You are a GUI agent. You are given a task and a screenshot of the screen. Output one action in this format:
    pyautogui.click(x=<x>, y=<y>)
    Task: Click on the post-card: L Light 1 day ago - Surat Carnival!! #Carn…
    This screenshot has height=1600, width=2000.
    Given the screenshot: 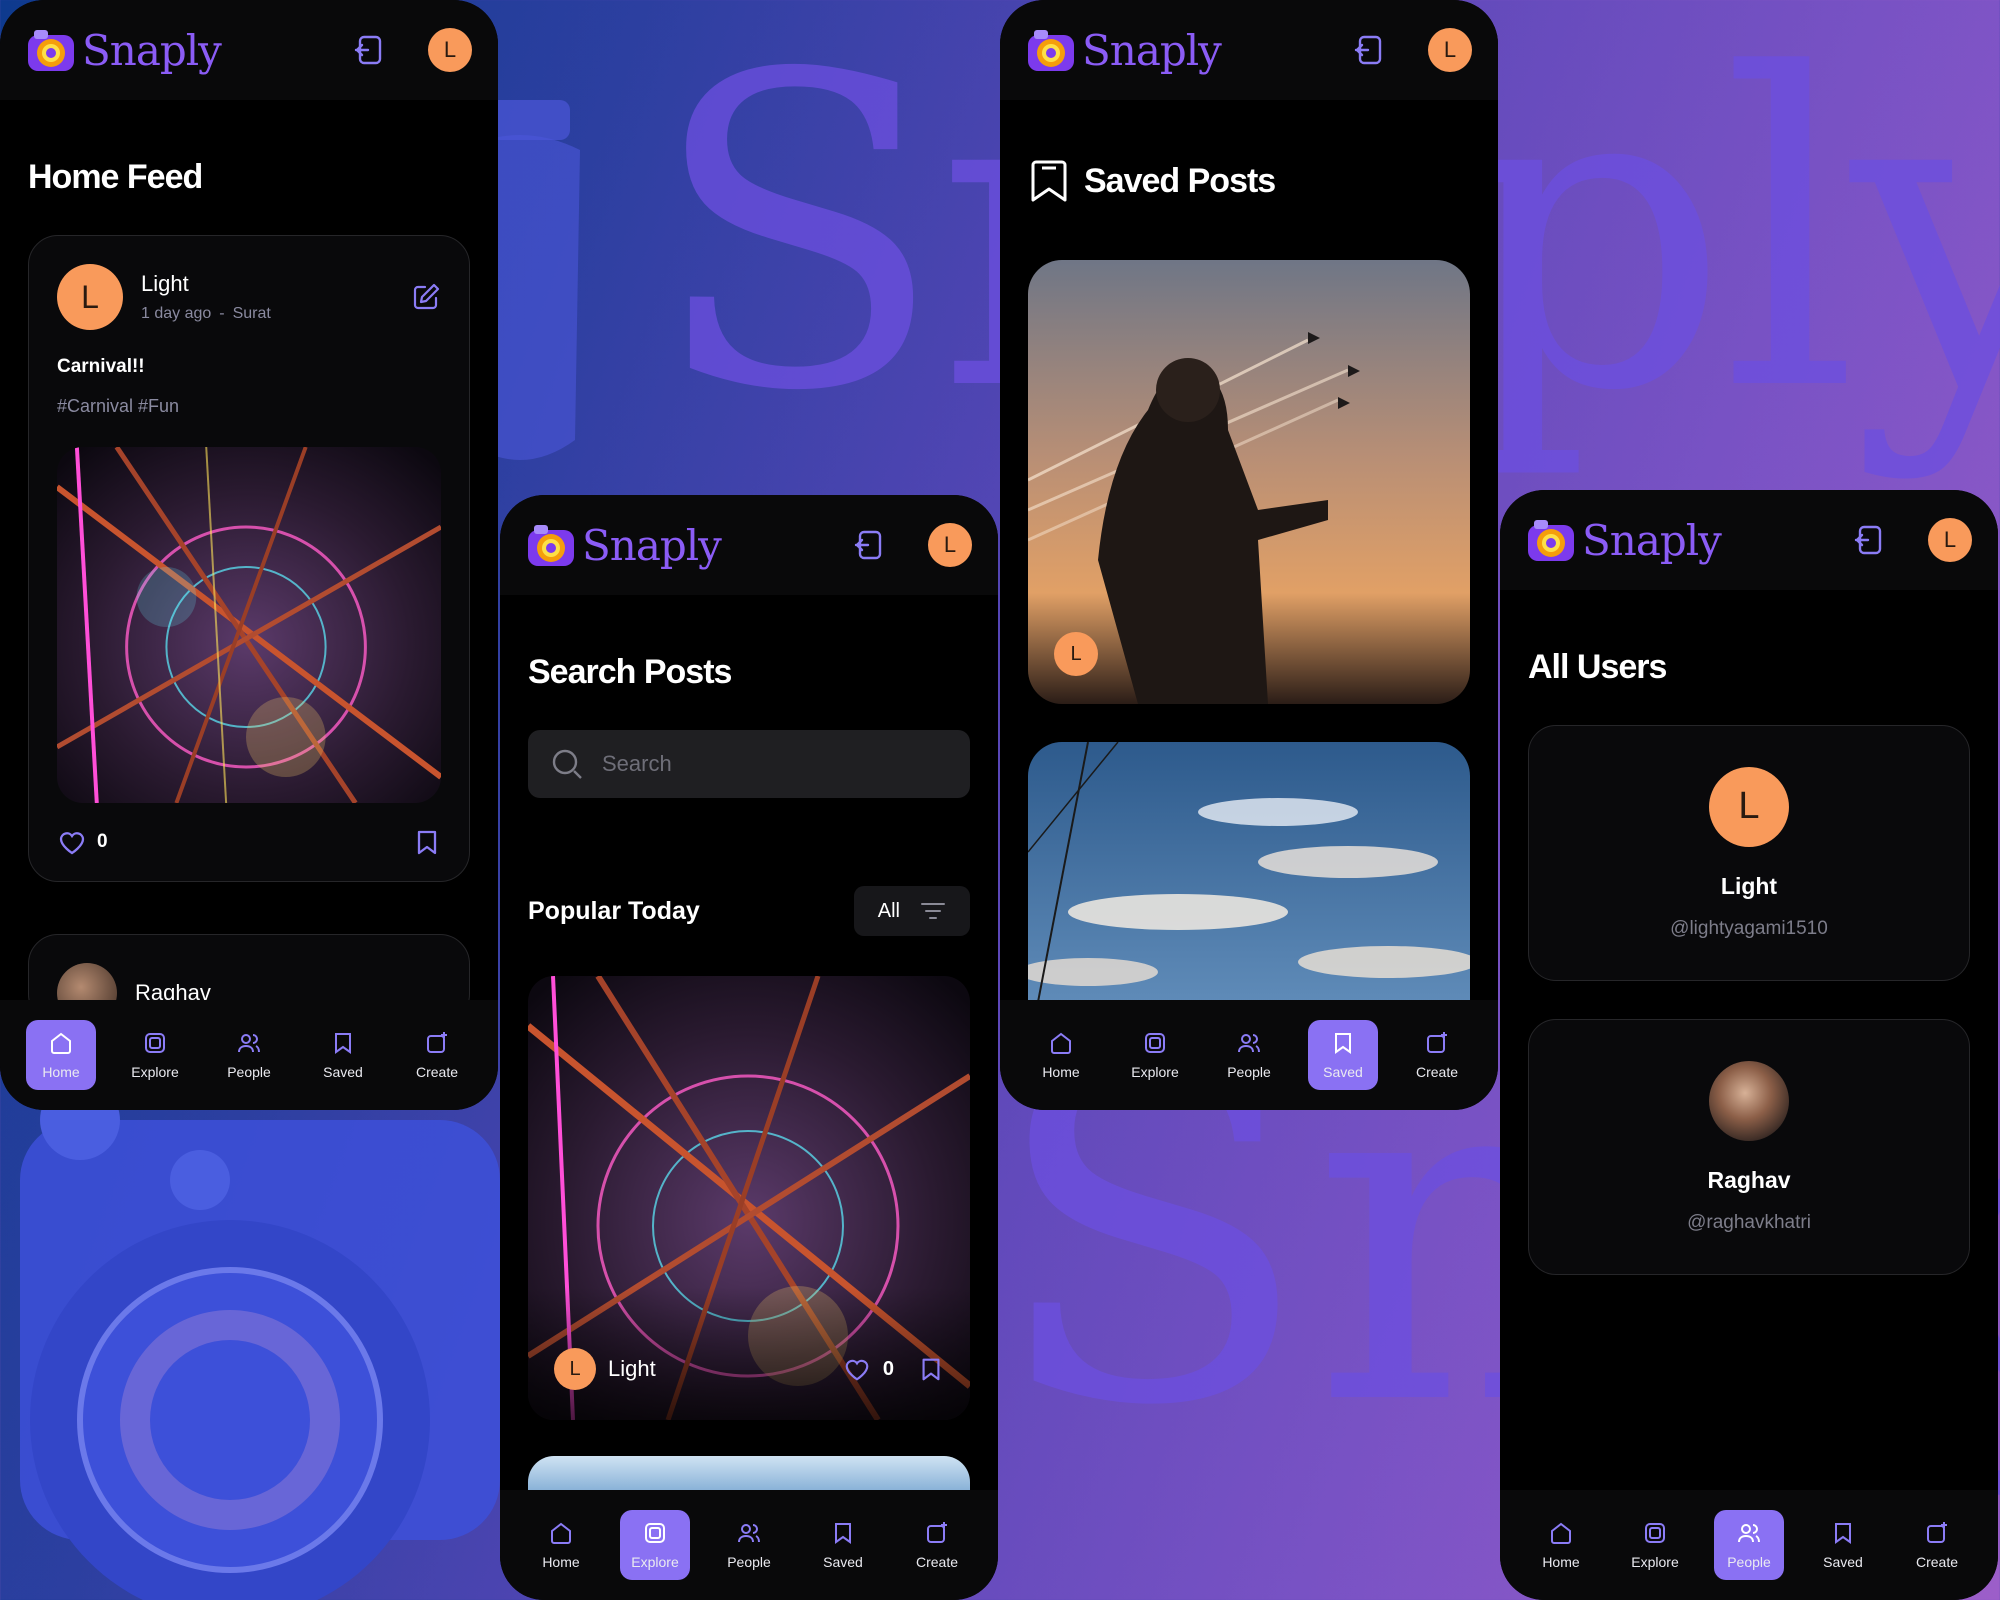 What is the action you would take?
    pyautogui.click(x=249, y=558)
    